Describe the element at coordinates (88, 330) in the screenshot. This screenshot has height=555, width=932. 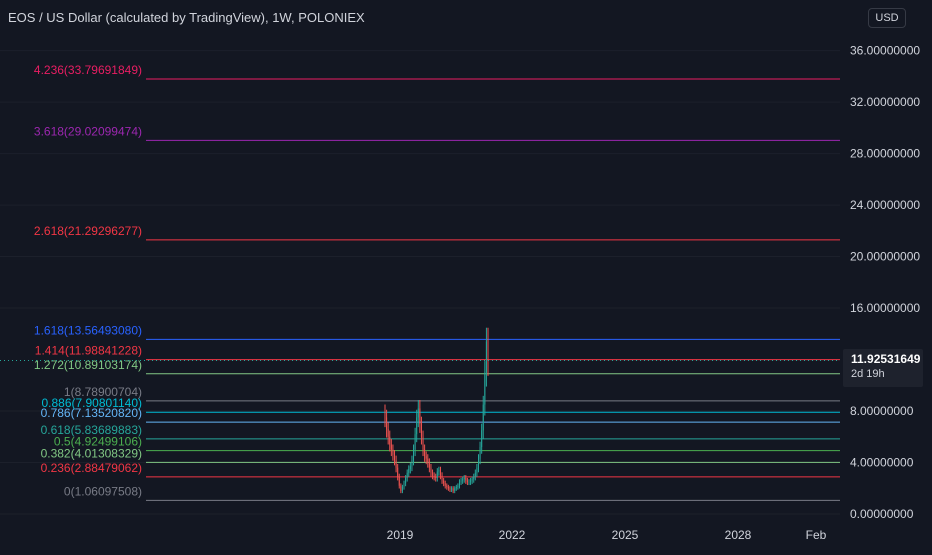
I see `fib-label: 1.618(13.56493080)` at that location.